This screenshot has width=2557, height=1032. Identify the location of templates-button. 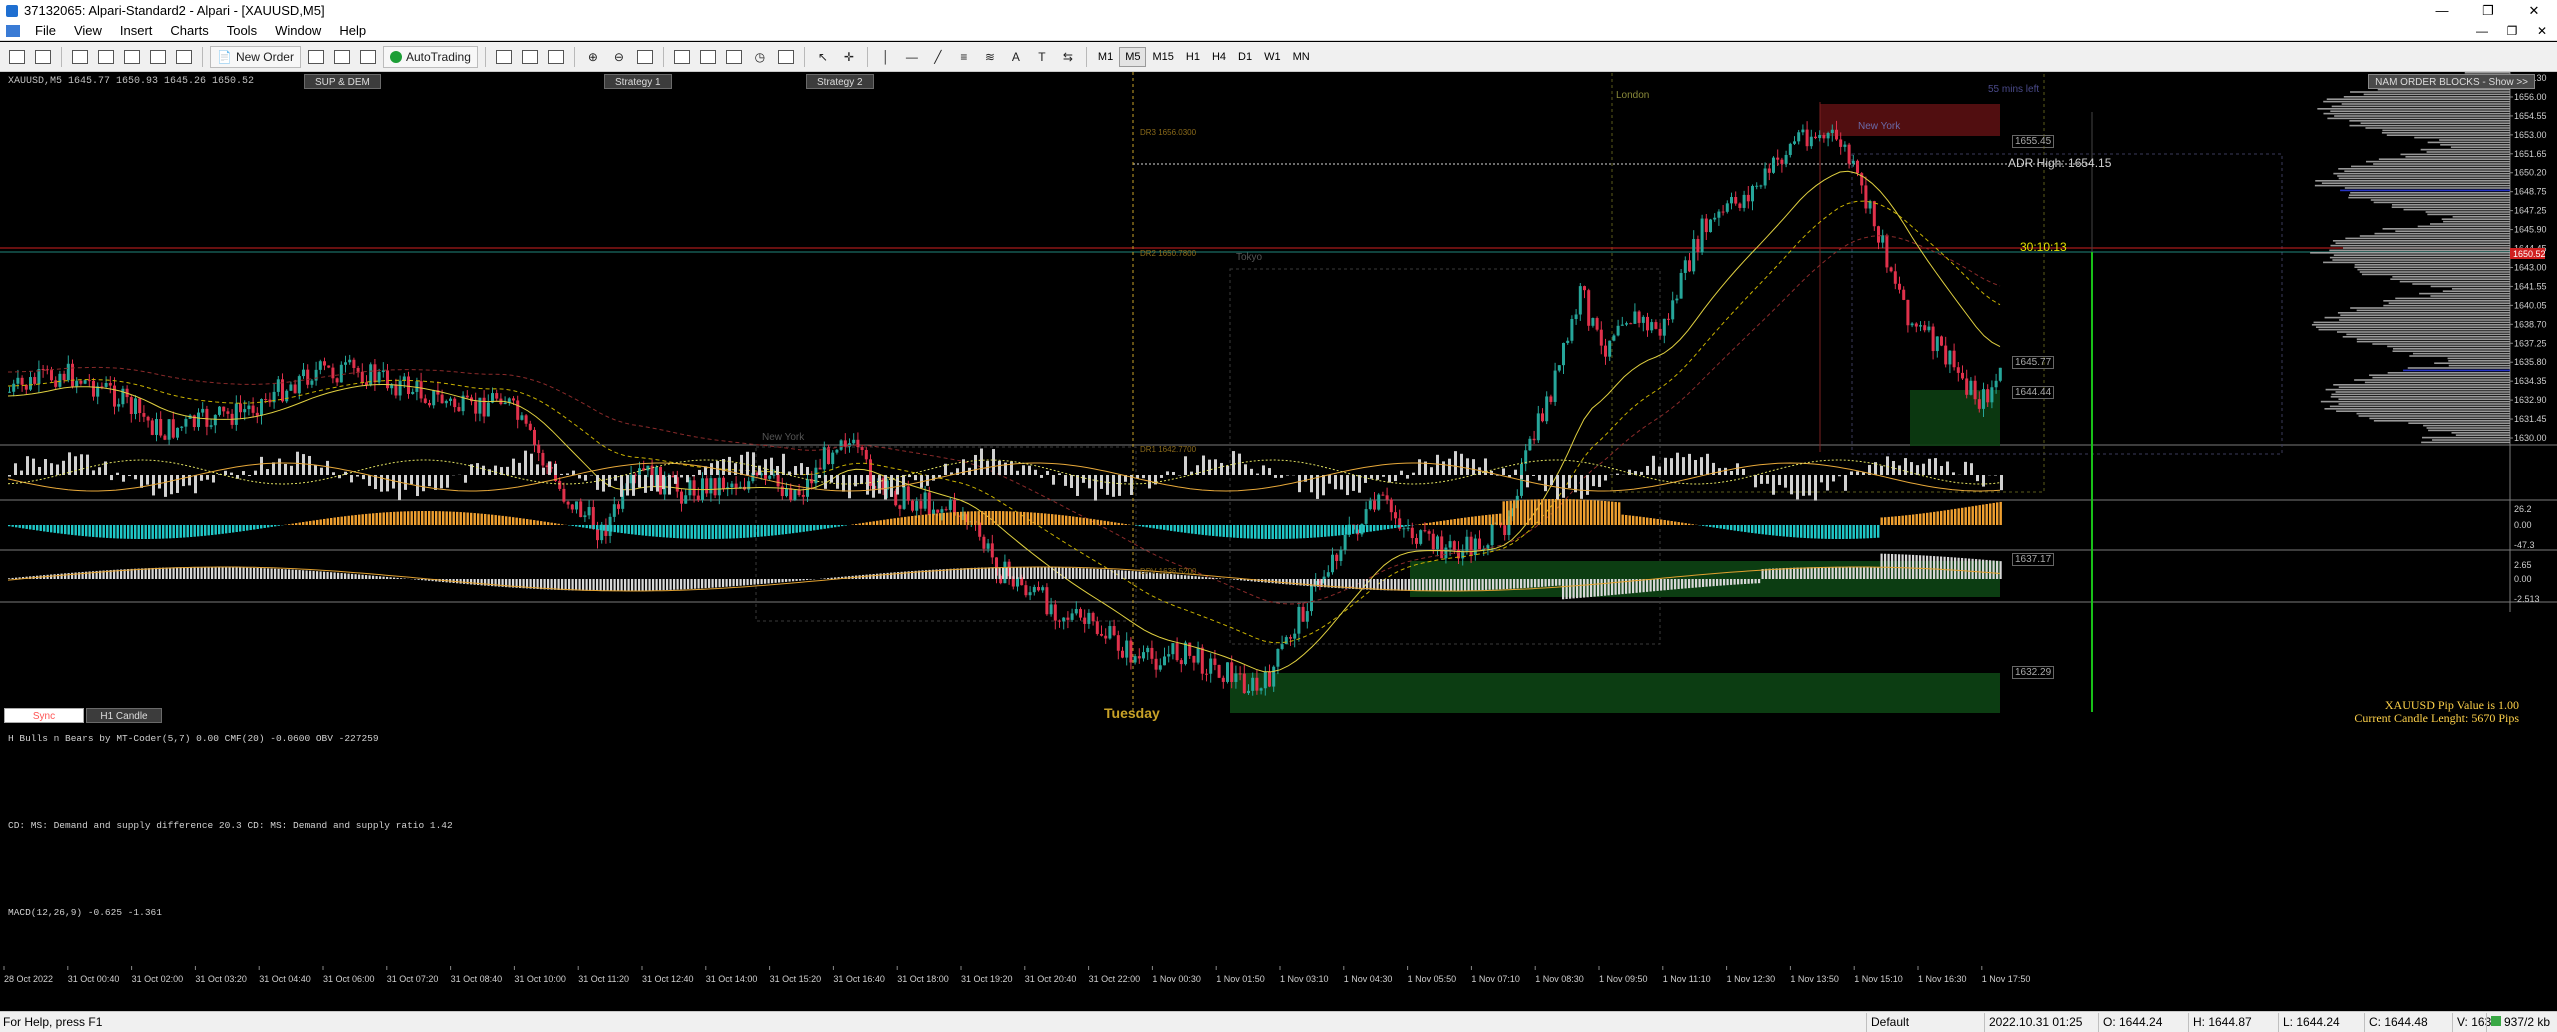
(786, 57).